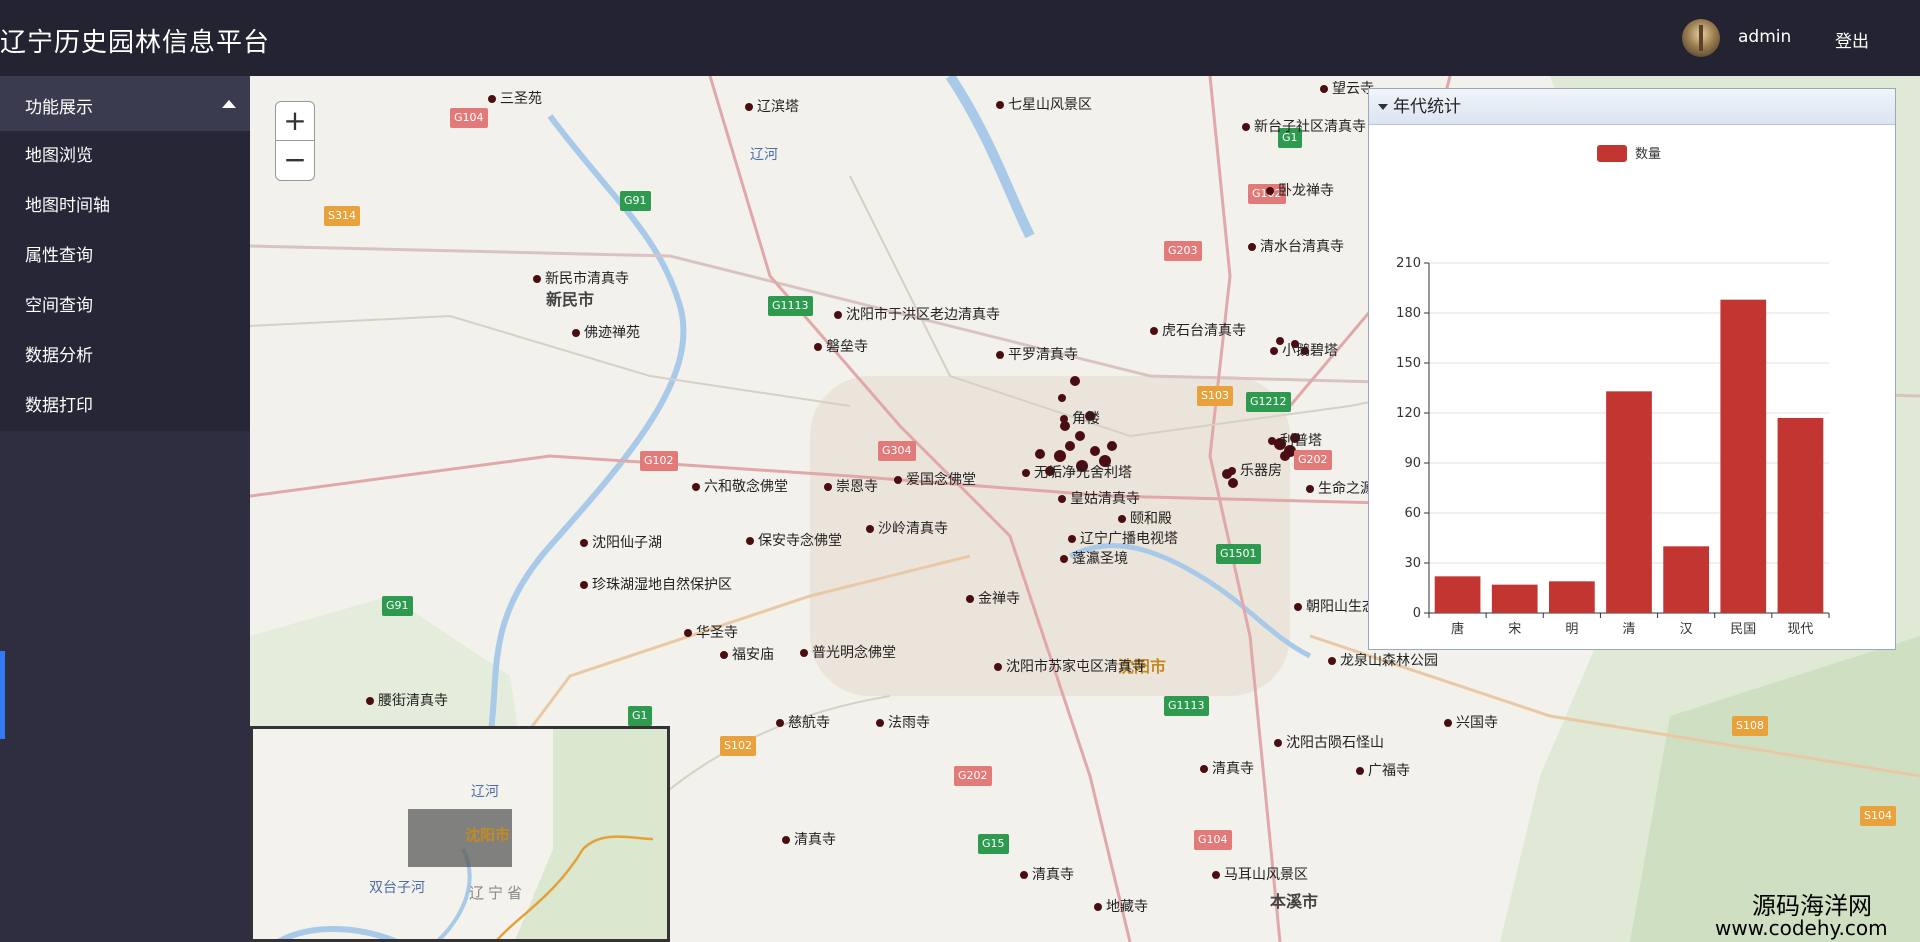 Image resolution: width=1920 pixels, height=942 pixels. Describe the element at coordinates (640, 716) in the screenshot. I see `road-shield: G1` at that location.